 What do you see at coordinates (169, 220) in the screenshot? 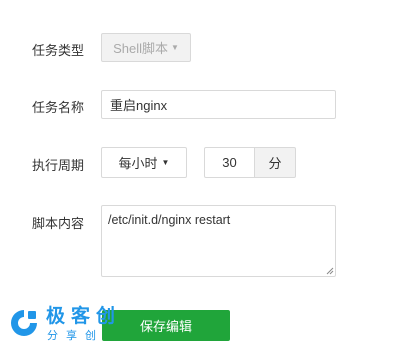
I see `script-value: /etc/init.d/nginx restart` at bounding box center [169, 220].